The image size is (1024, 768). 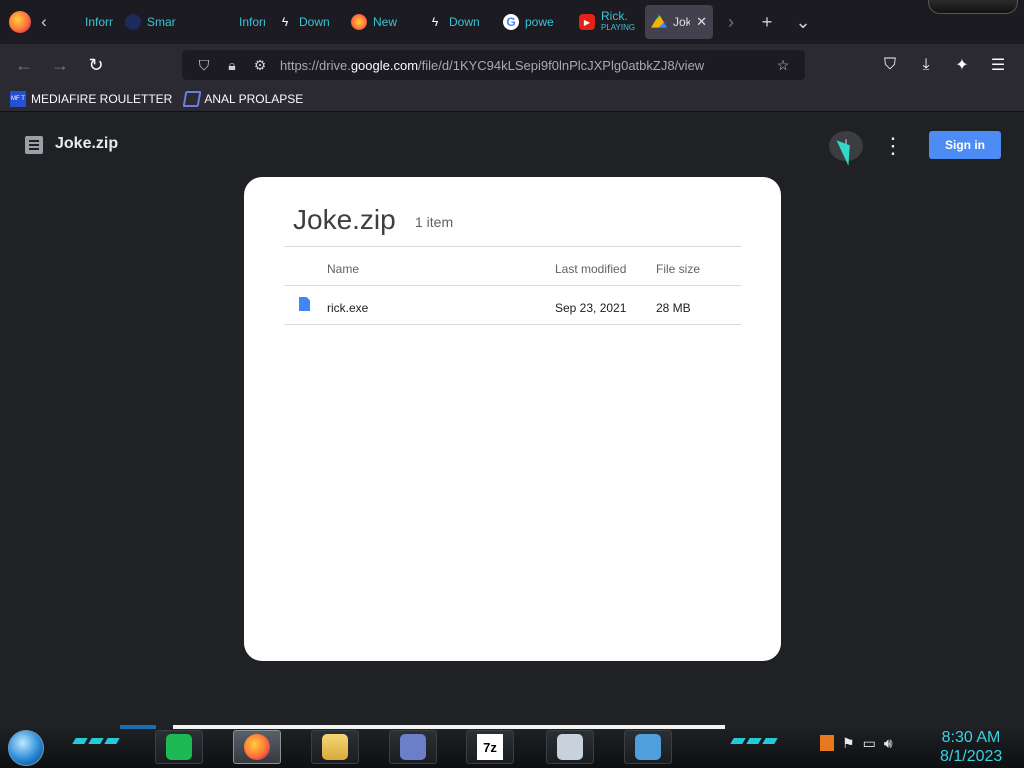 I want to click on 7zip-app: 7z, so click(x=490, y=747).